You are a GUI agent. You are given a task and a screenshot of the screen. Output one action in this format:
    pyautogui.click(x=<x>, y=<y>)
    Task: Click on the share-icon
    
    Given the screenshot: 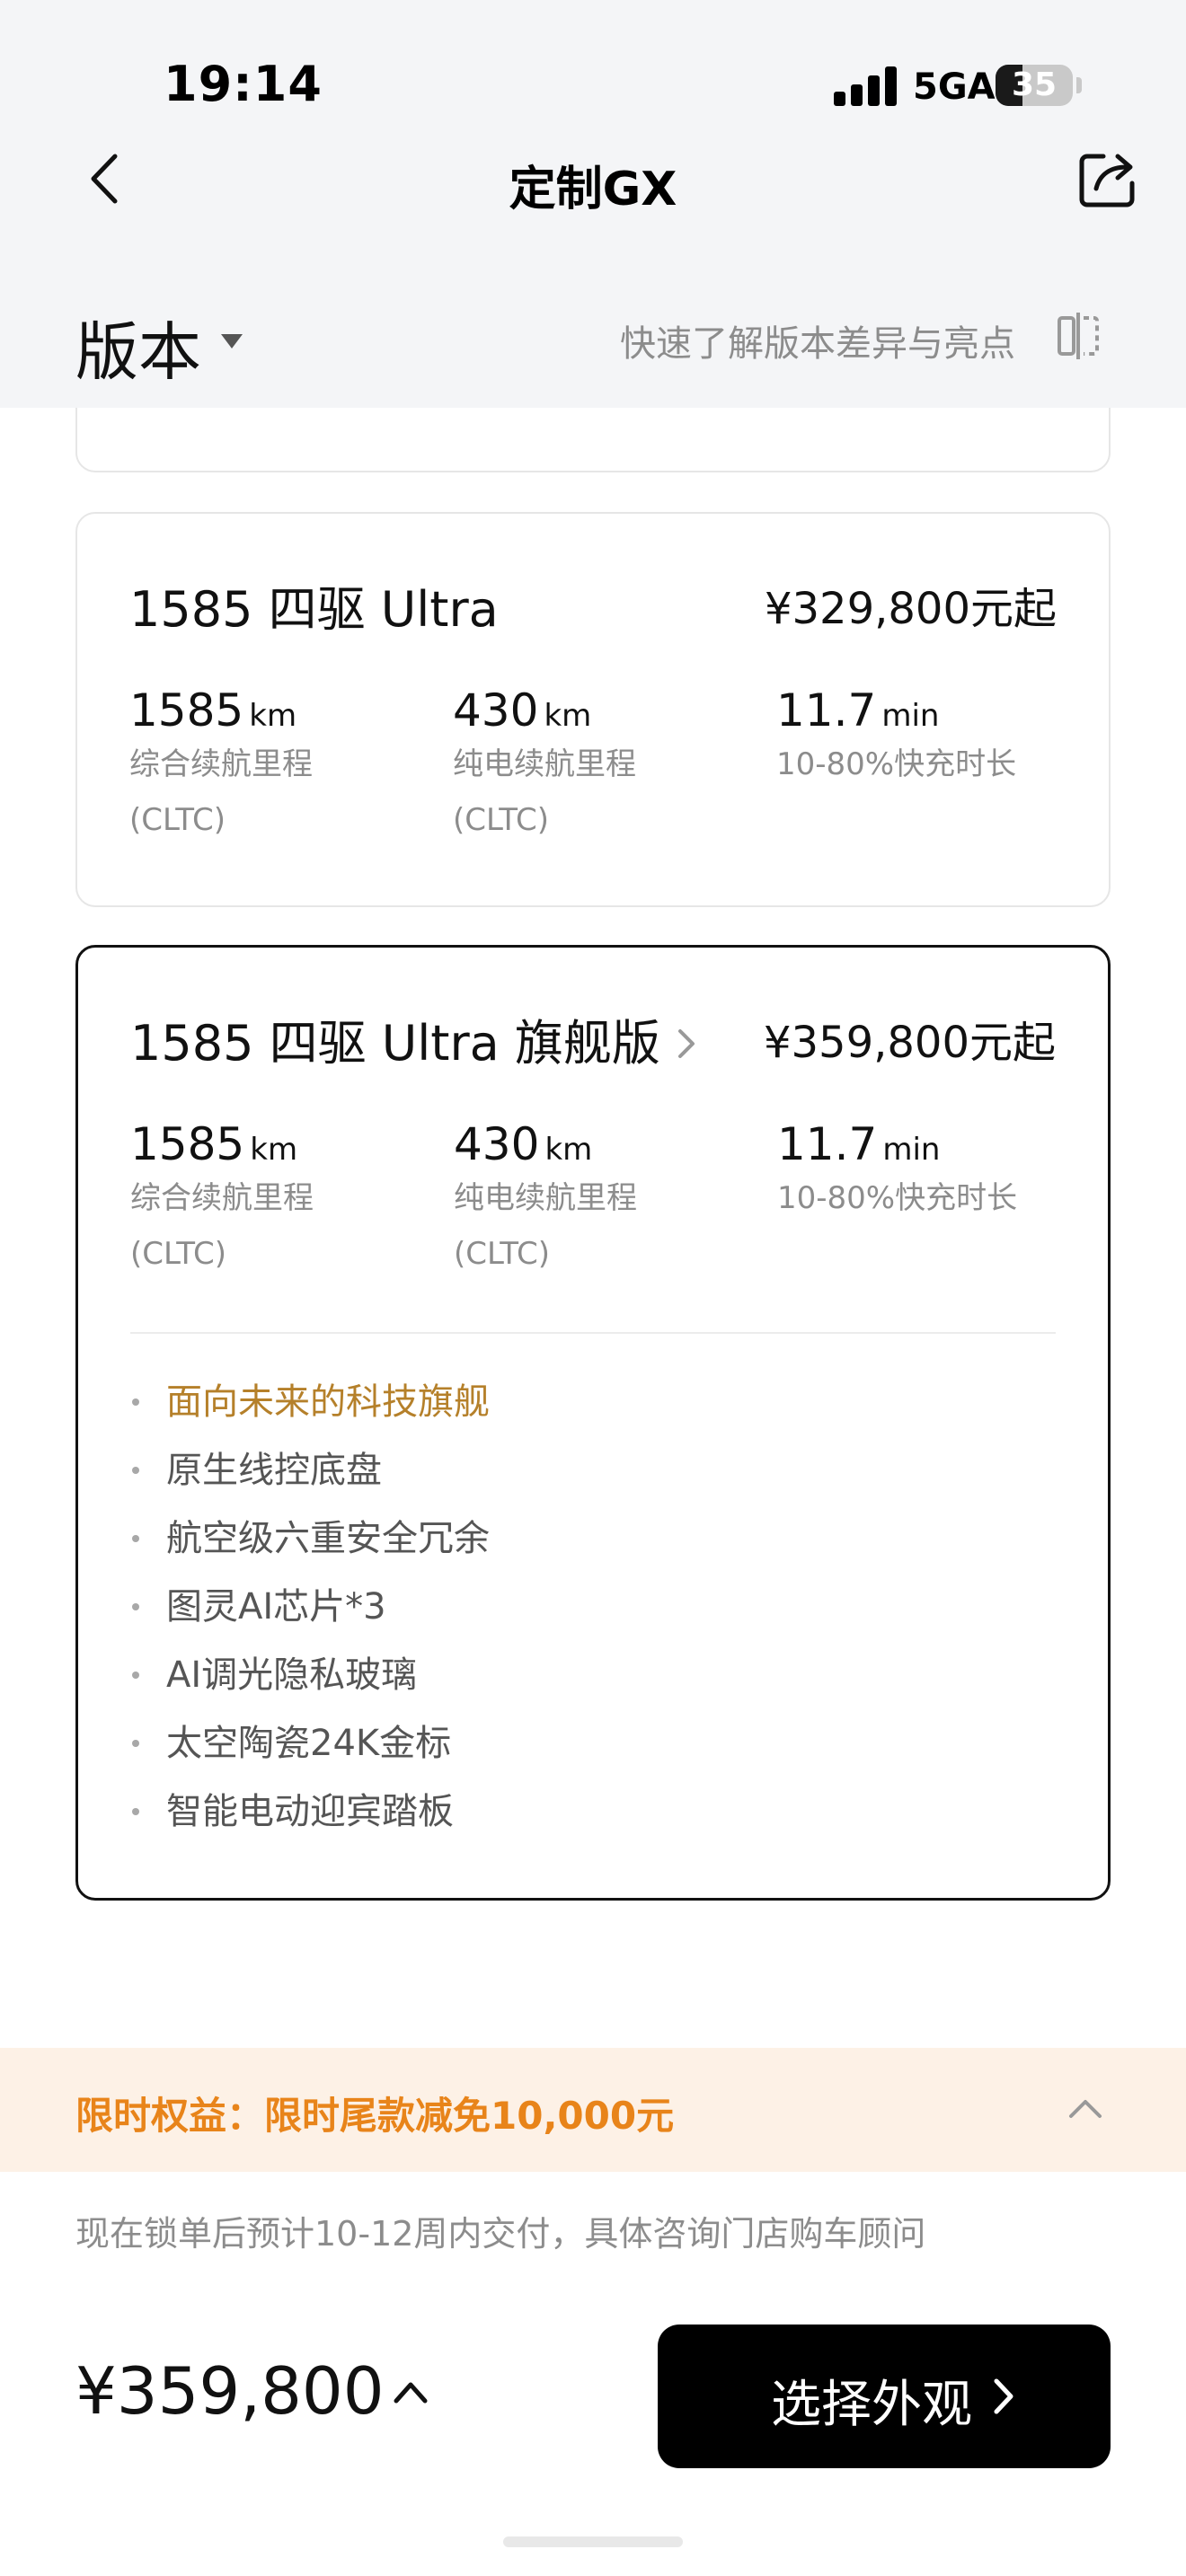 What is the action you would take?
    pyautogui.click(x=1107, y=180)
    